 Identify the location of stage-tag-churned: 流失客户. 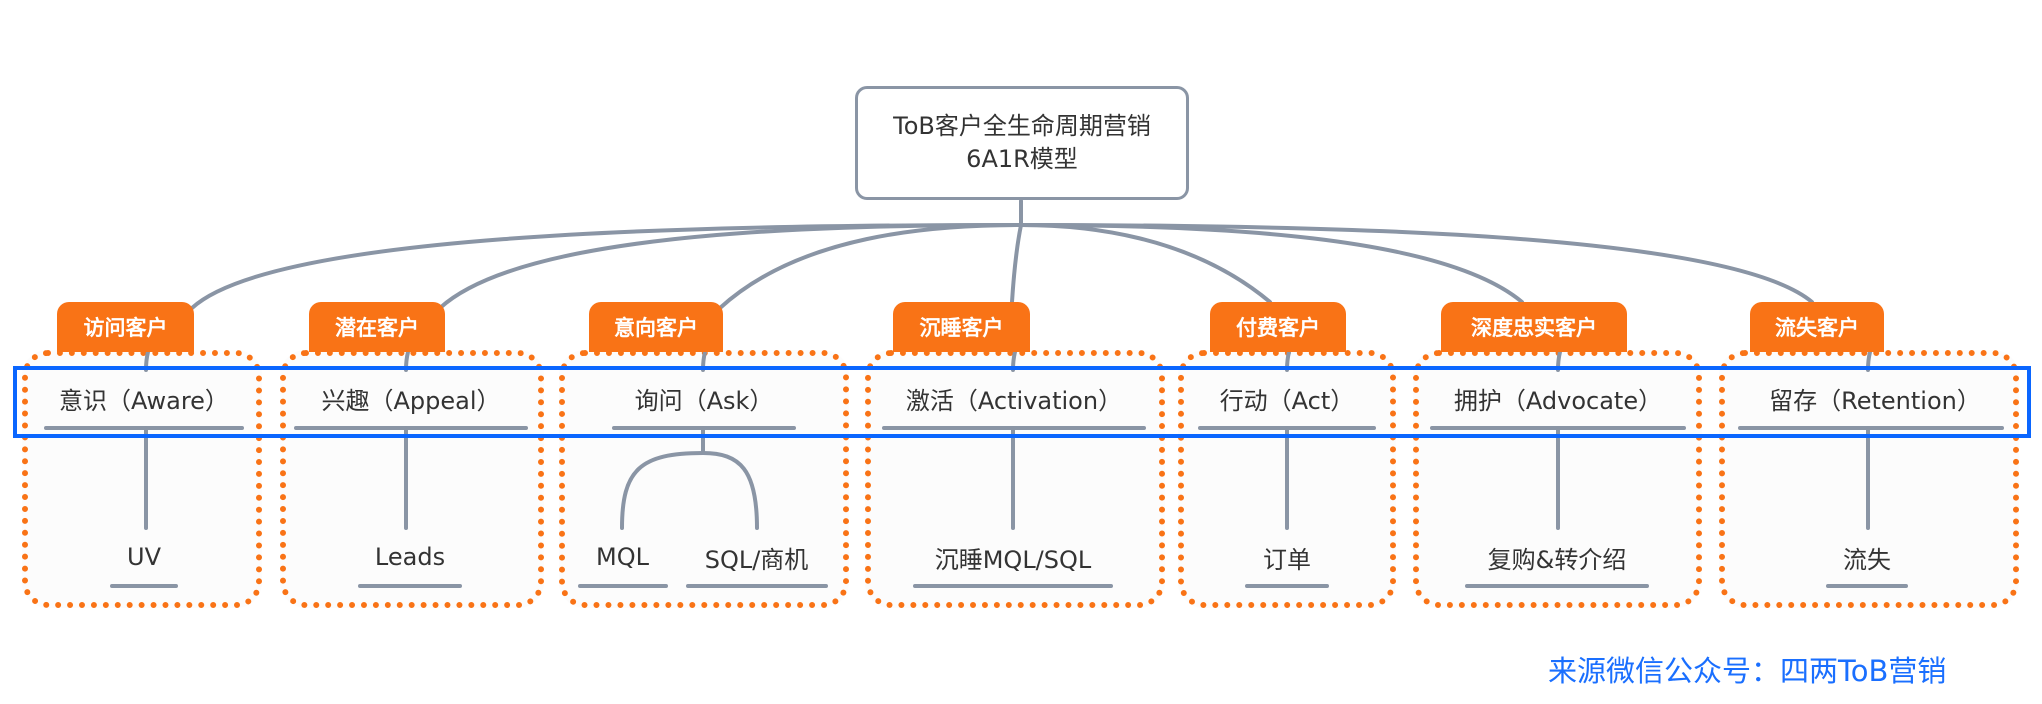
(1817, 327).